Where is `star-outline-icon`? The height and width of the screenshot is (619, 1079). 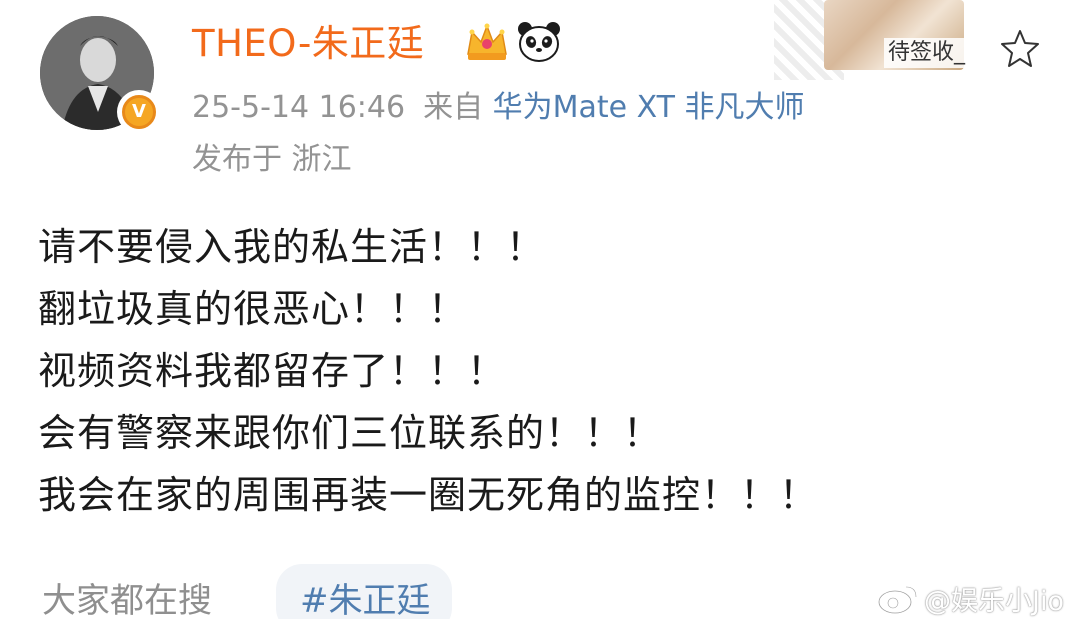 star-outline-icon is located at coordinates (1020, 48).